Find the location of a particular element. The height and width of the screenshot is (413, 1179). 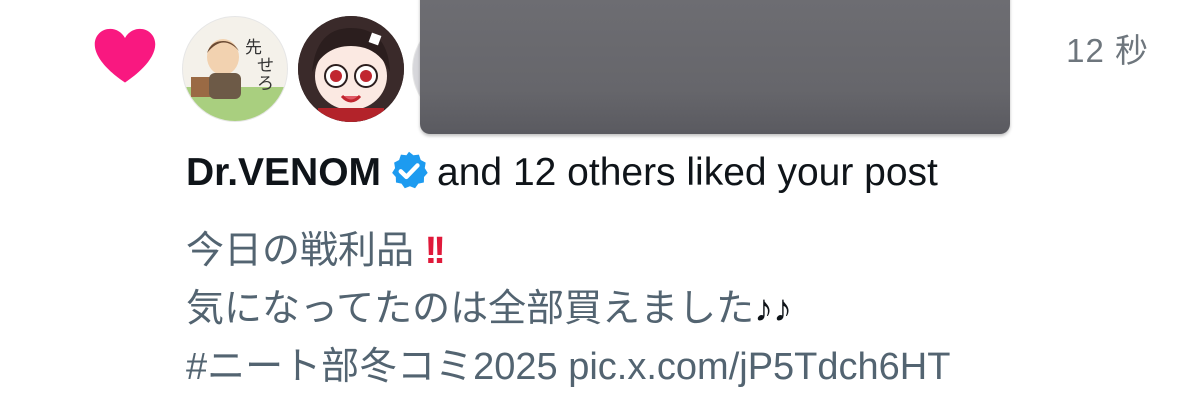

post-line-2-text: 気になってたのは全部買えました is located at coordinates (470, 309).